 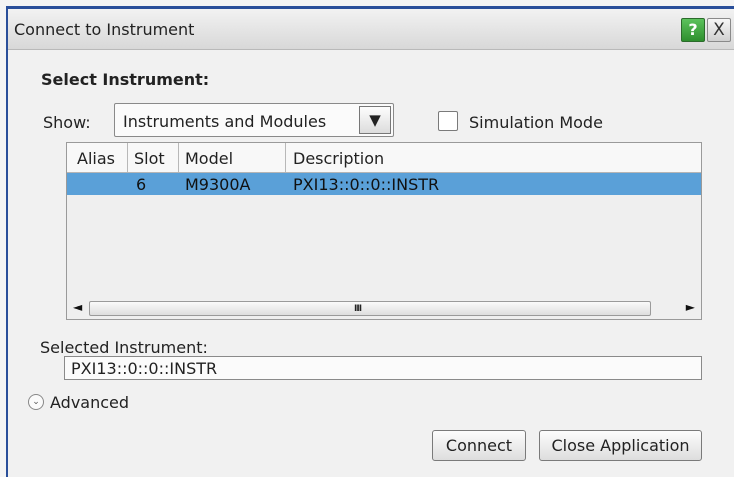 What do you see at coordinates (149, 158) in the screenshot?
I see `column-header-slot: Slot` at bounding box center [149, 158].